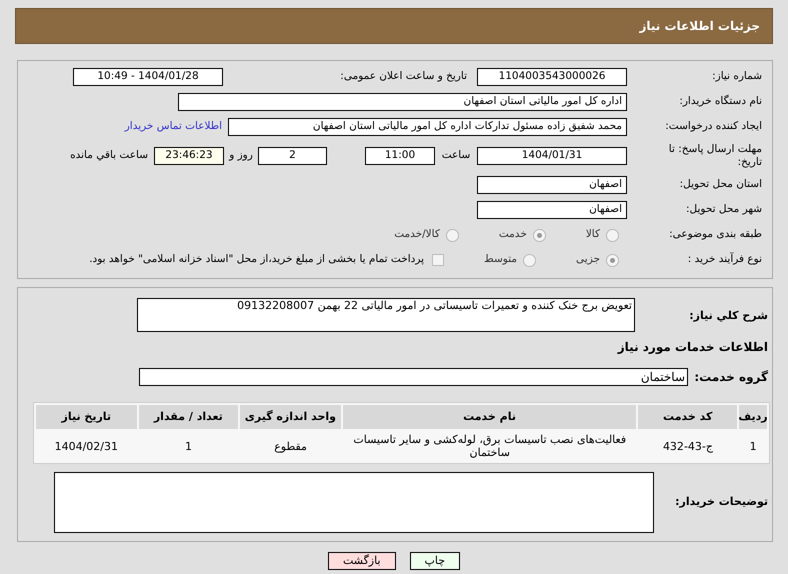 Image resolution: width=788 pixels, height=574 pixels. What do you see at coordinates (699, 26) in the screenshot?
I see `page-title: جزئیات اطلاعات نیاز` at bounding box center [699, 26].